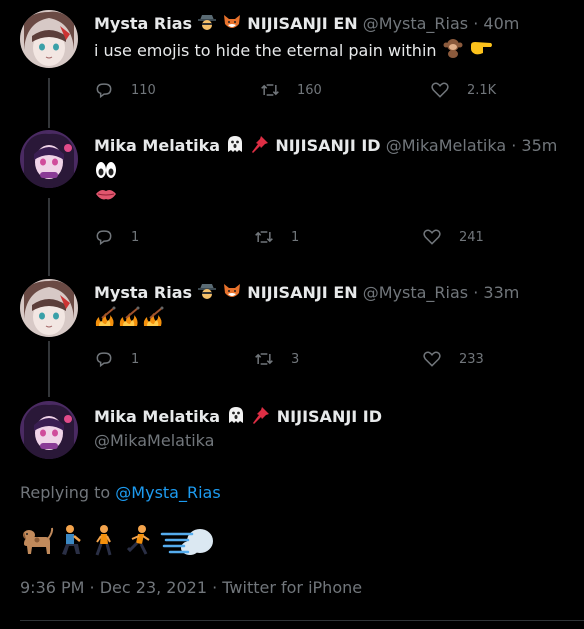 The height and width of the screenshot is (629, 584). Describe the element at coordinates (482, 90) in the screenshot. I see `like-count: 2.1K` at that location.